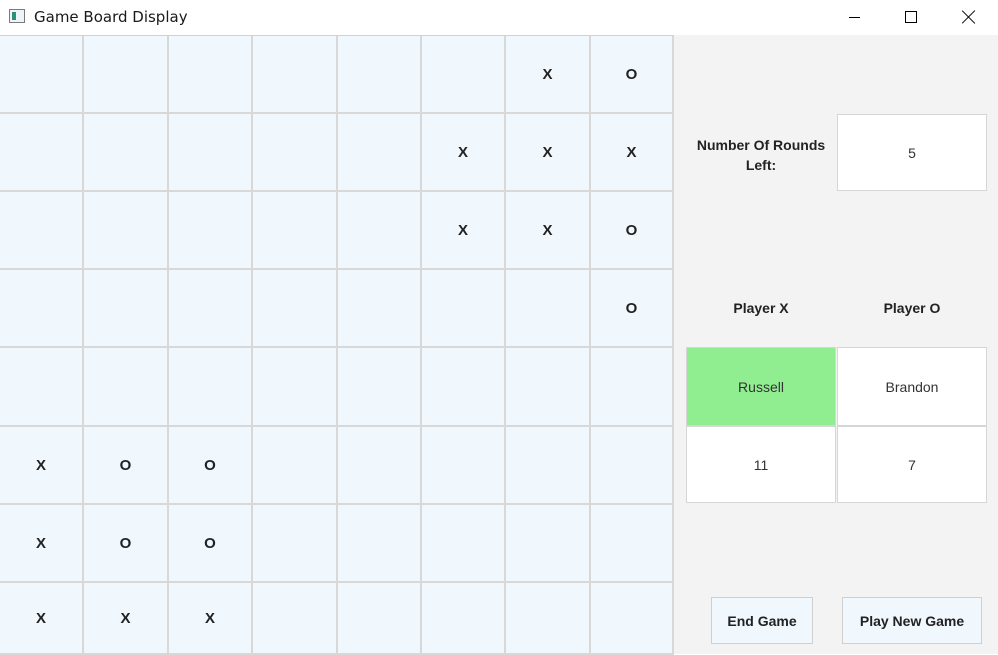 The height and width of the screenshot is (655, 998). What do you see at coordinates (912, 152) in the screenshot?
I see `rounds-left-value: 5` at bounding box center [912, 152].